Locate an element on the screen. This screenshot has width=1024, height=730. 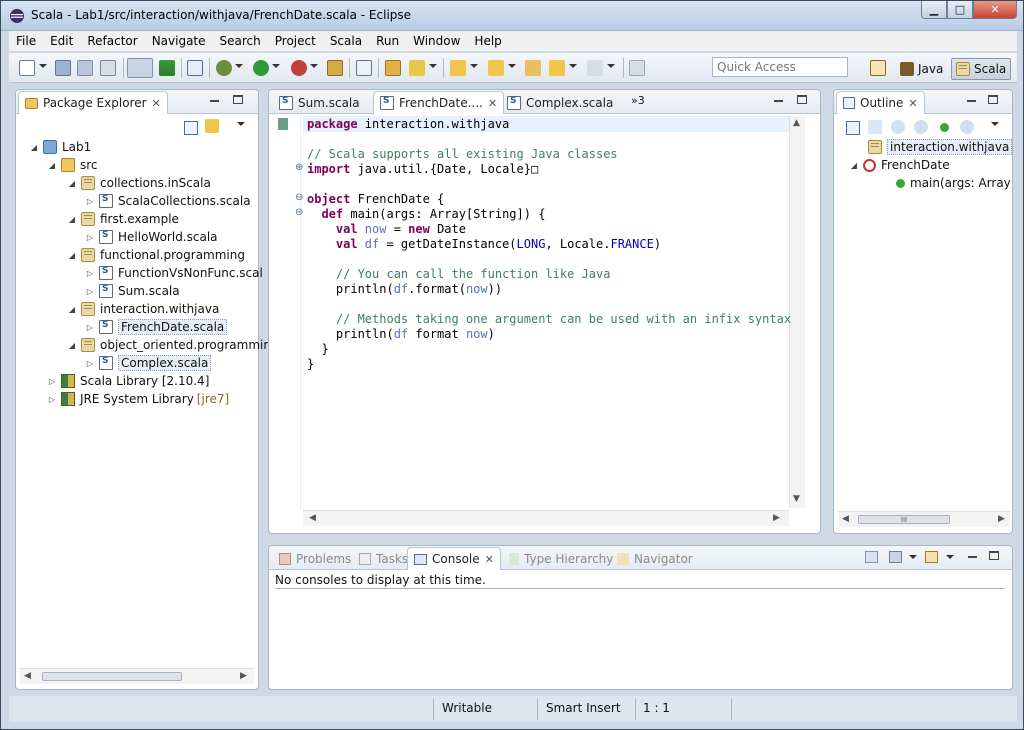
tree-item-package: ◢ functional.programming is located at coordinates (156, 255).